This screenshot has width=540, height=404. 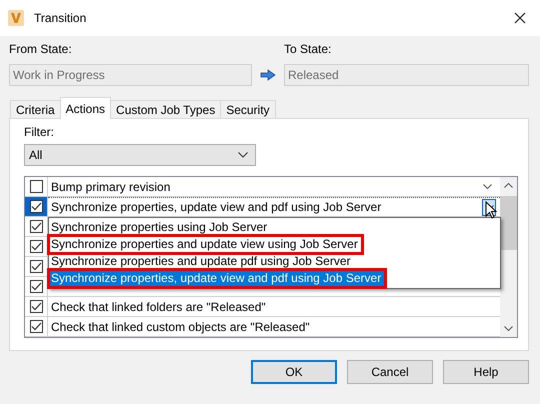 What do you see at coordinates (217, 278) in the screenshot?
I see `dropdown-option: Synchronize properties, update view and pdf using Job Server` at bounding box center [217, 278].